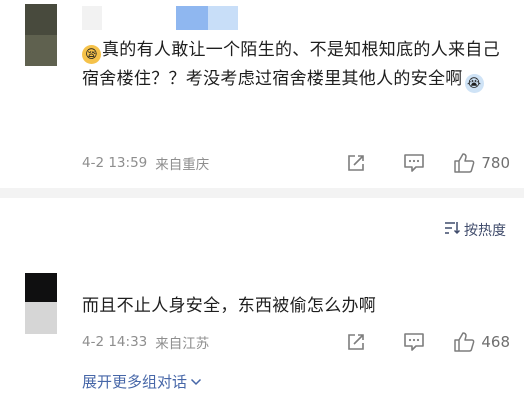 This screenshot has width=524, height=402. Describe the element at coordinates (485, 231) in the screenshot. I see `sort-label: 按热度` at that location.